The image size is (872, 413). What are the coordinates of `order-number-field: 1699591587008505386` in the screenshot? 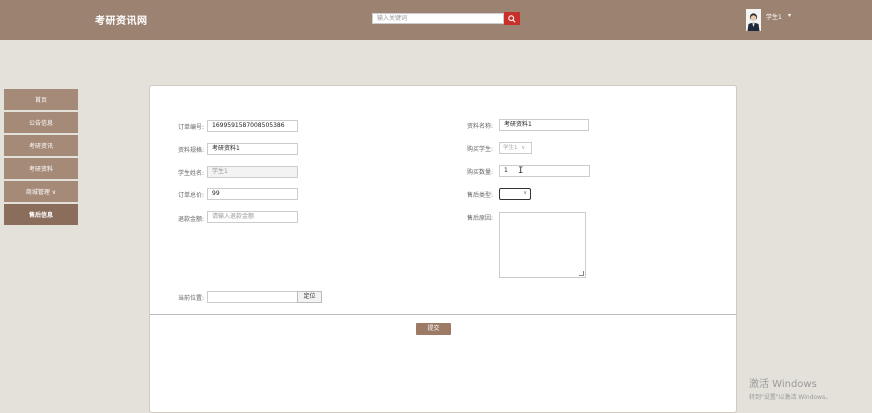 It's located at (252, 126).